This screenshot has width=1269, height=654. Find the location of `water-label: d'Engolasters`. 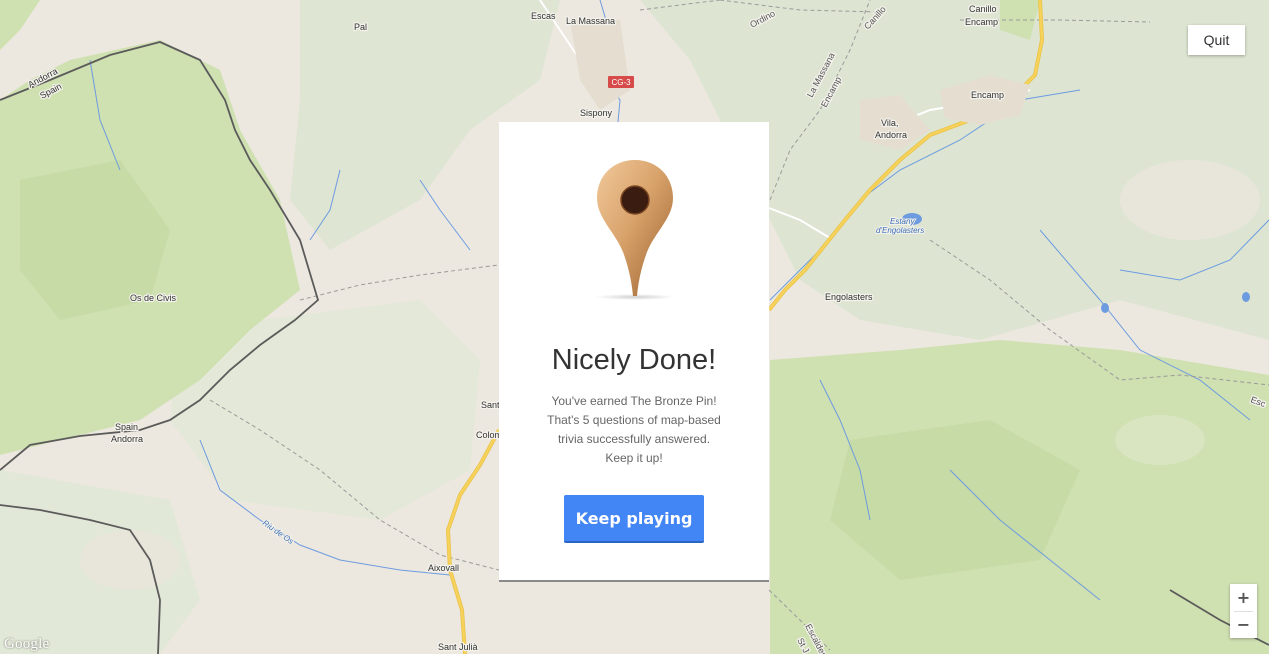

water-label: d'Engolasters is located at coordinates (900, 230).